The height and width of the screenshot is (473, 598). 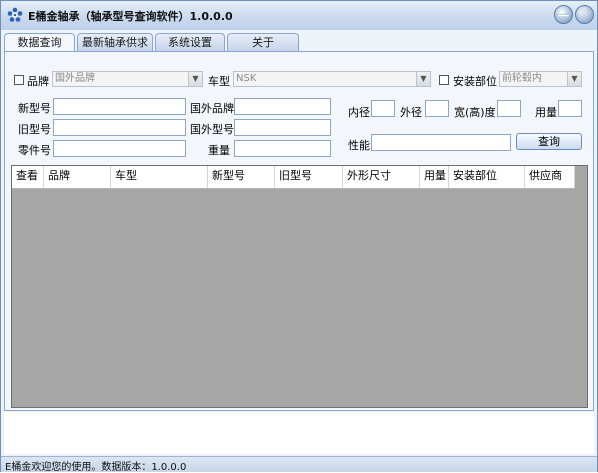 I want to click on inner-diameter-input, so click(x=383, y=108).